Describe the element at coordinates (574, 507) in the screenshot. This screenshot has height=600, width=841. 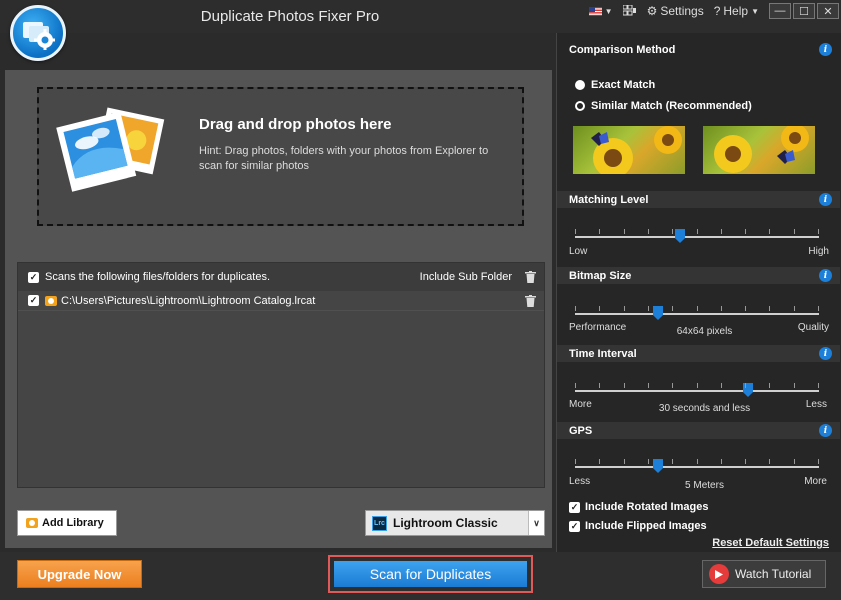
I see `include-rotated-checkbox: ✓` at that location.